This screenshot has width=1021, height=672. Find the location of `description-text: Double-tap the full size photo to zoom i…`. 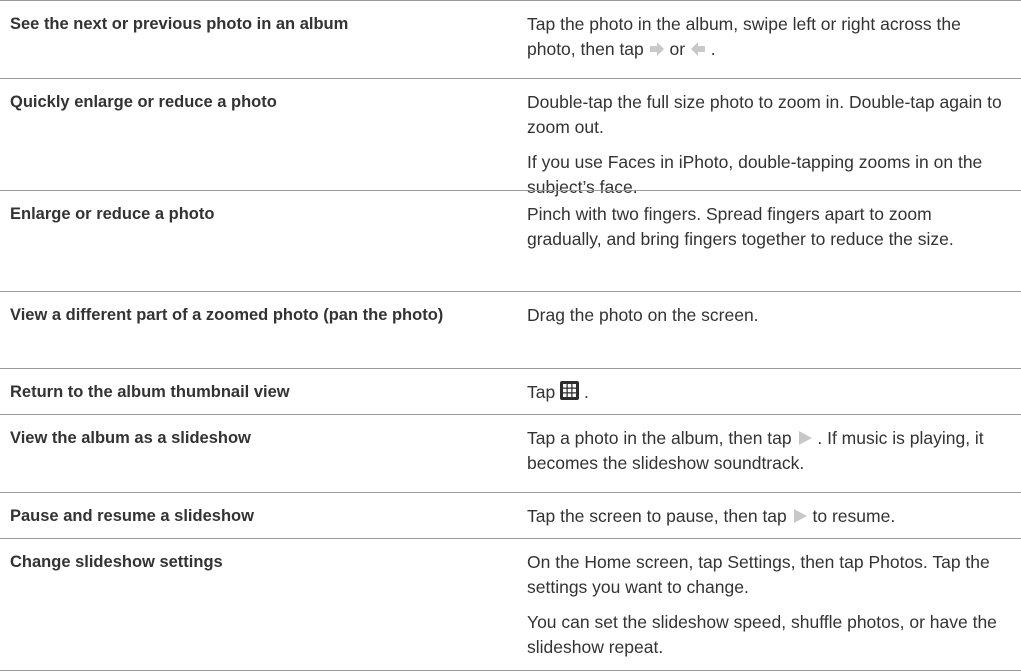

description-text: Double-tap the full size photo to zoom i… is located at coordinates (764, 114).